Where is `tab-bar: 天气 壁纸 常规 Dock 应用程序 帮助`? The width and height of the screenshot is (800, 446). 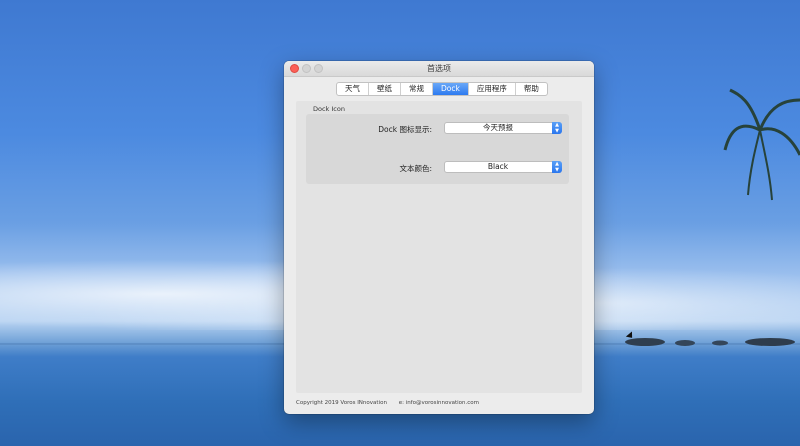 tab-bar: 天气 壁纸 常规 Dock 应用程序 帮助 is located at coordinates (442, 89).